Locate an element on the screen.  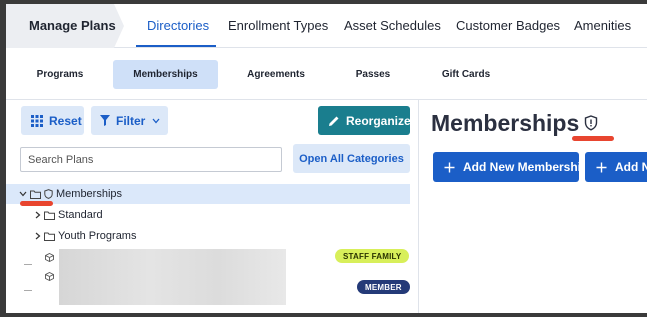
status-badge-staff-family: STAFF FAMILY is located at coordinates (372, 256).